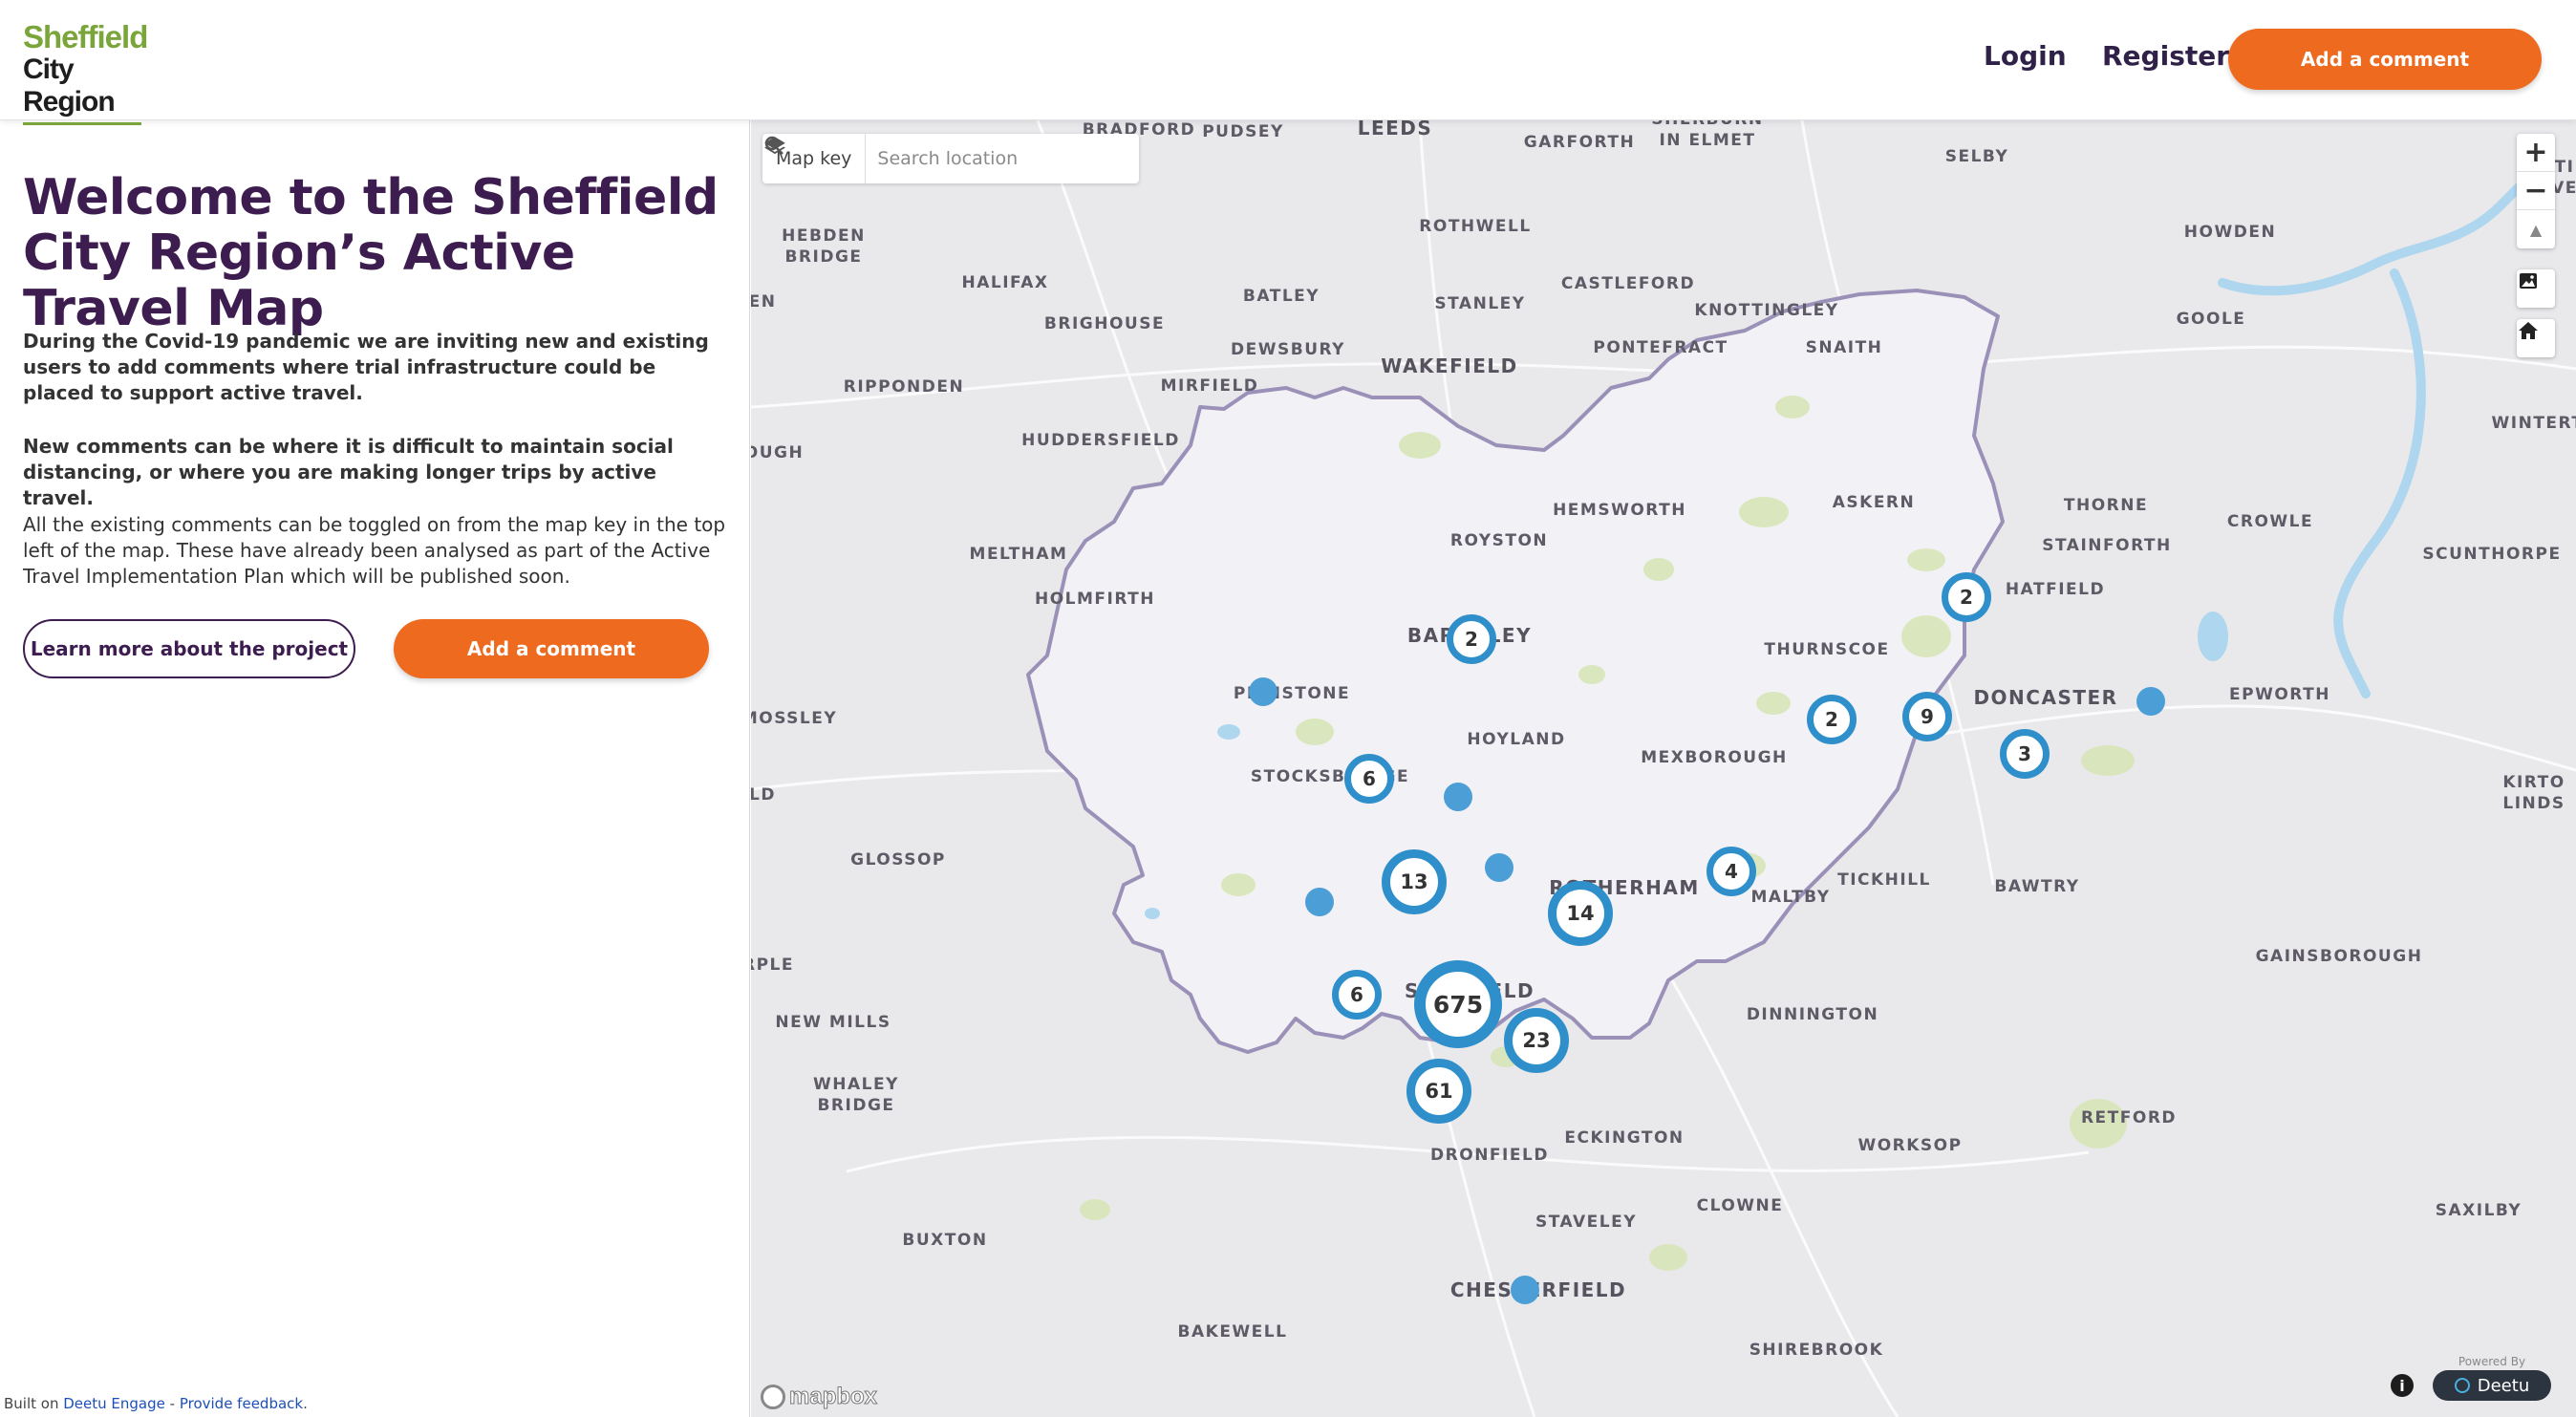 This screenshot has width=2576, height=1417. I want to click on map-toolbar: Map key, so click(951, 158).